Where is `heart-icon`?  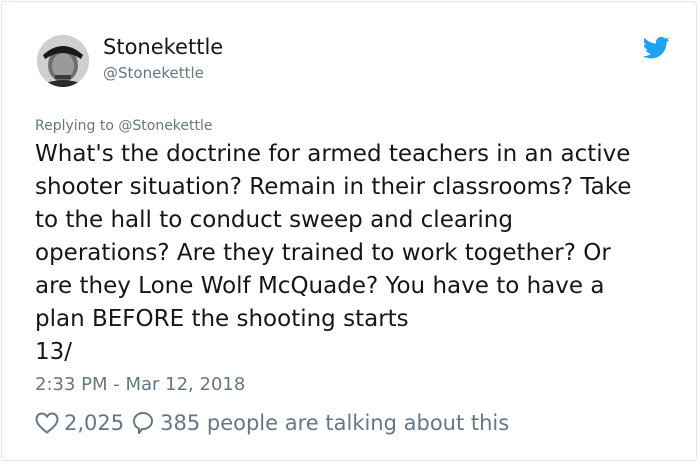 heart-icon is located at coordinates (47, 423).